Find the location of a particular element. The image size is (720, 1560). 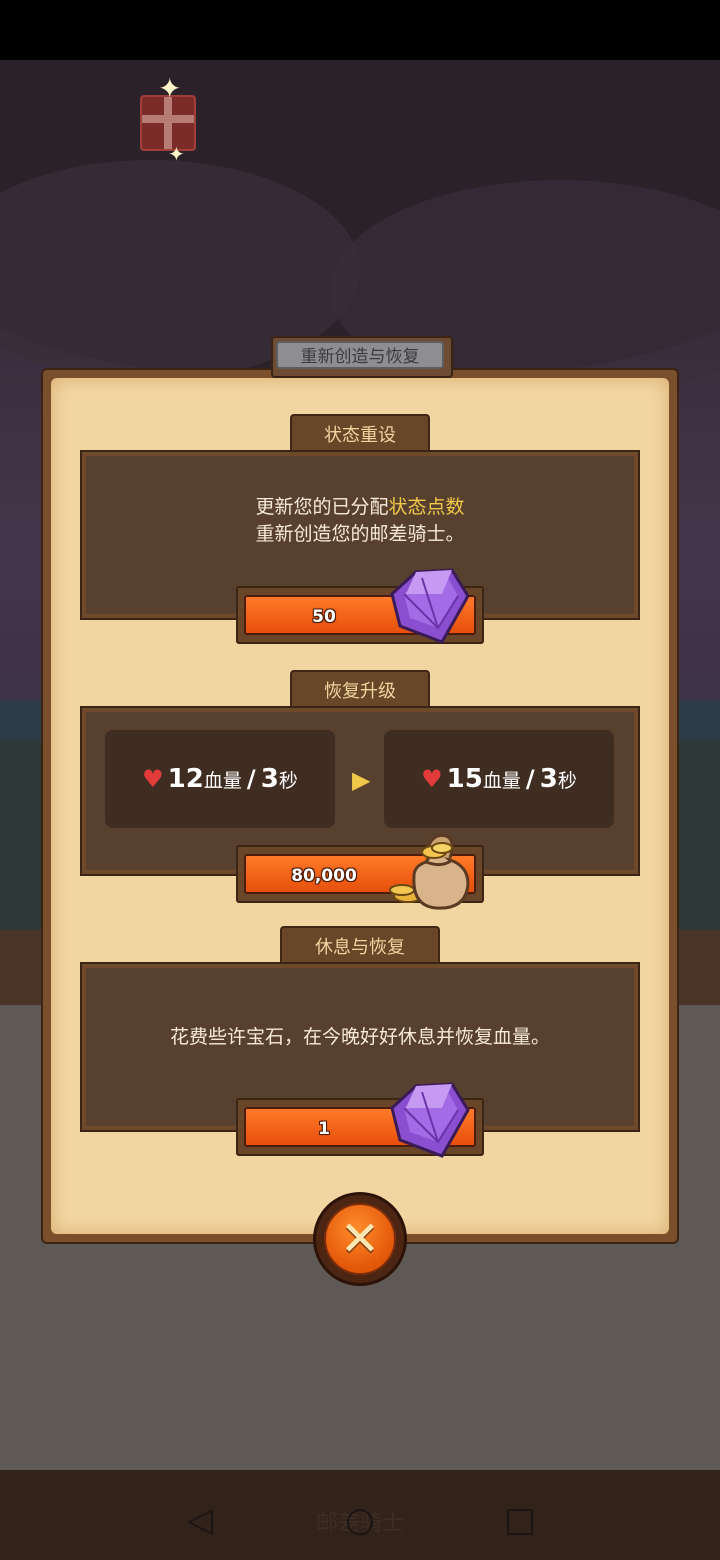

nav-back-button: ◁ is located at coordinates (200, 1520).